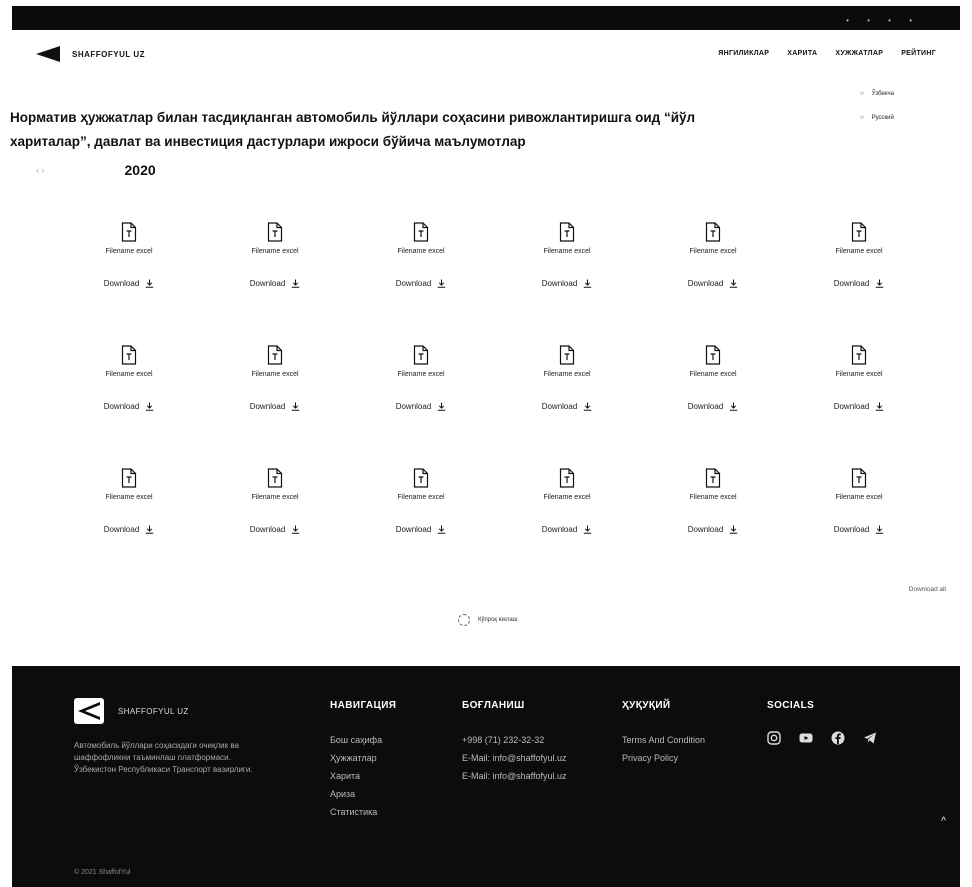 This screenshot has height=887, width=972. Describe the element at coordinates (363, 758) in the screenshot. I see `footer-nav-documents: Ҳужжатлар` at that location.